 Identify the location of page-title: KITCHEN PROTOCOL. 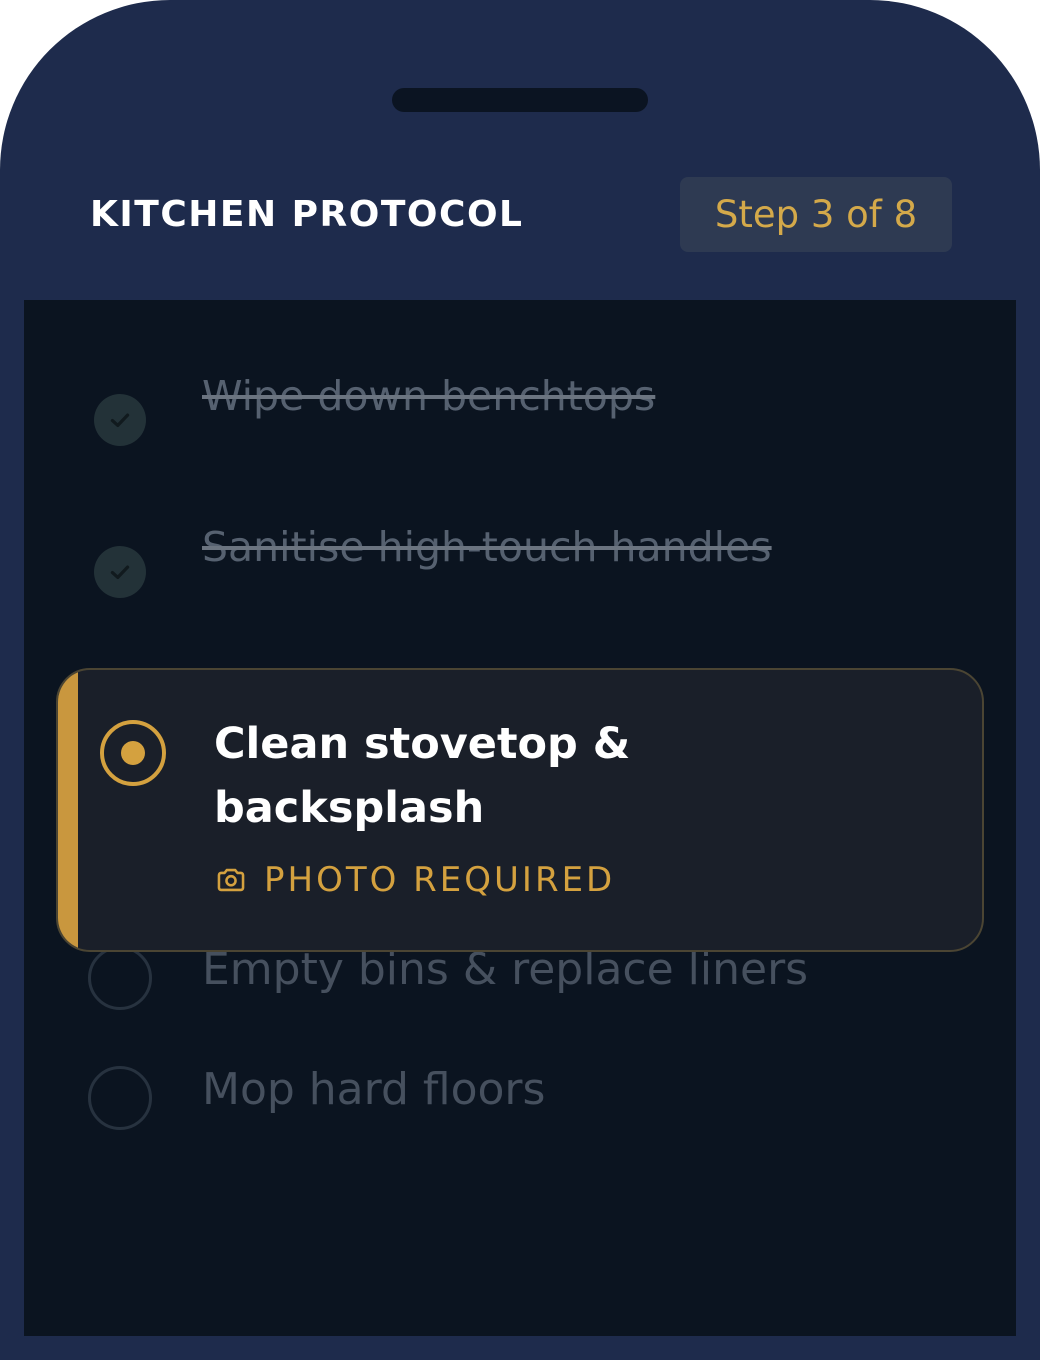
(307, 214).